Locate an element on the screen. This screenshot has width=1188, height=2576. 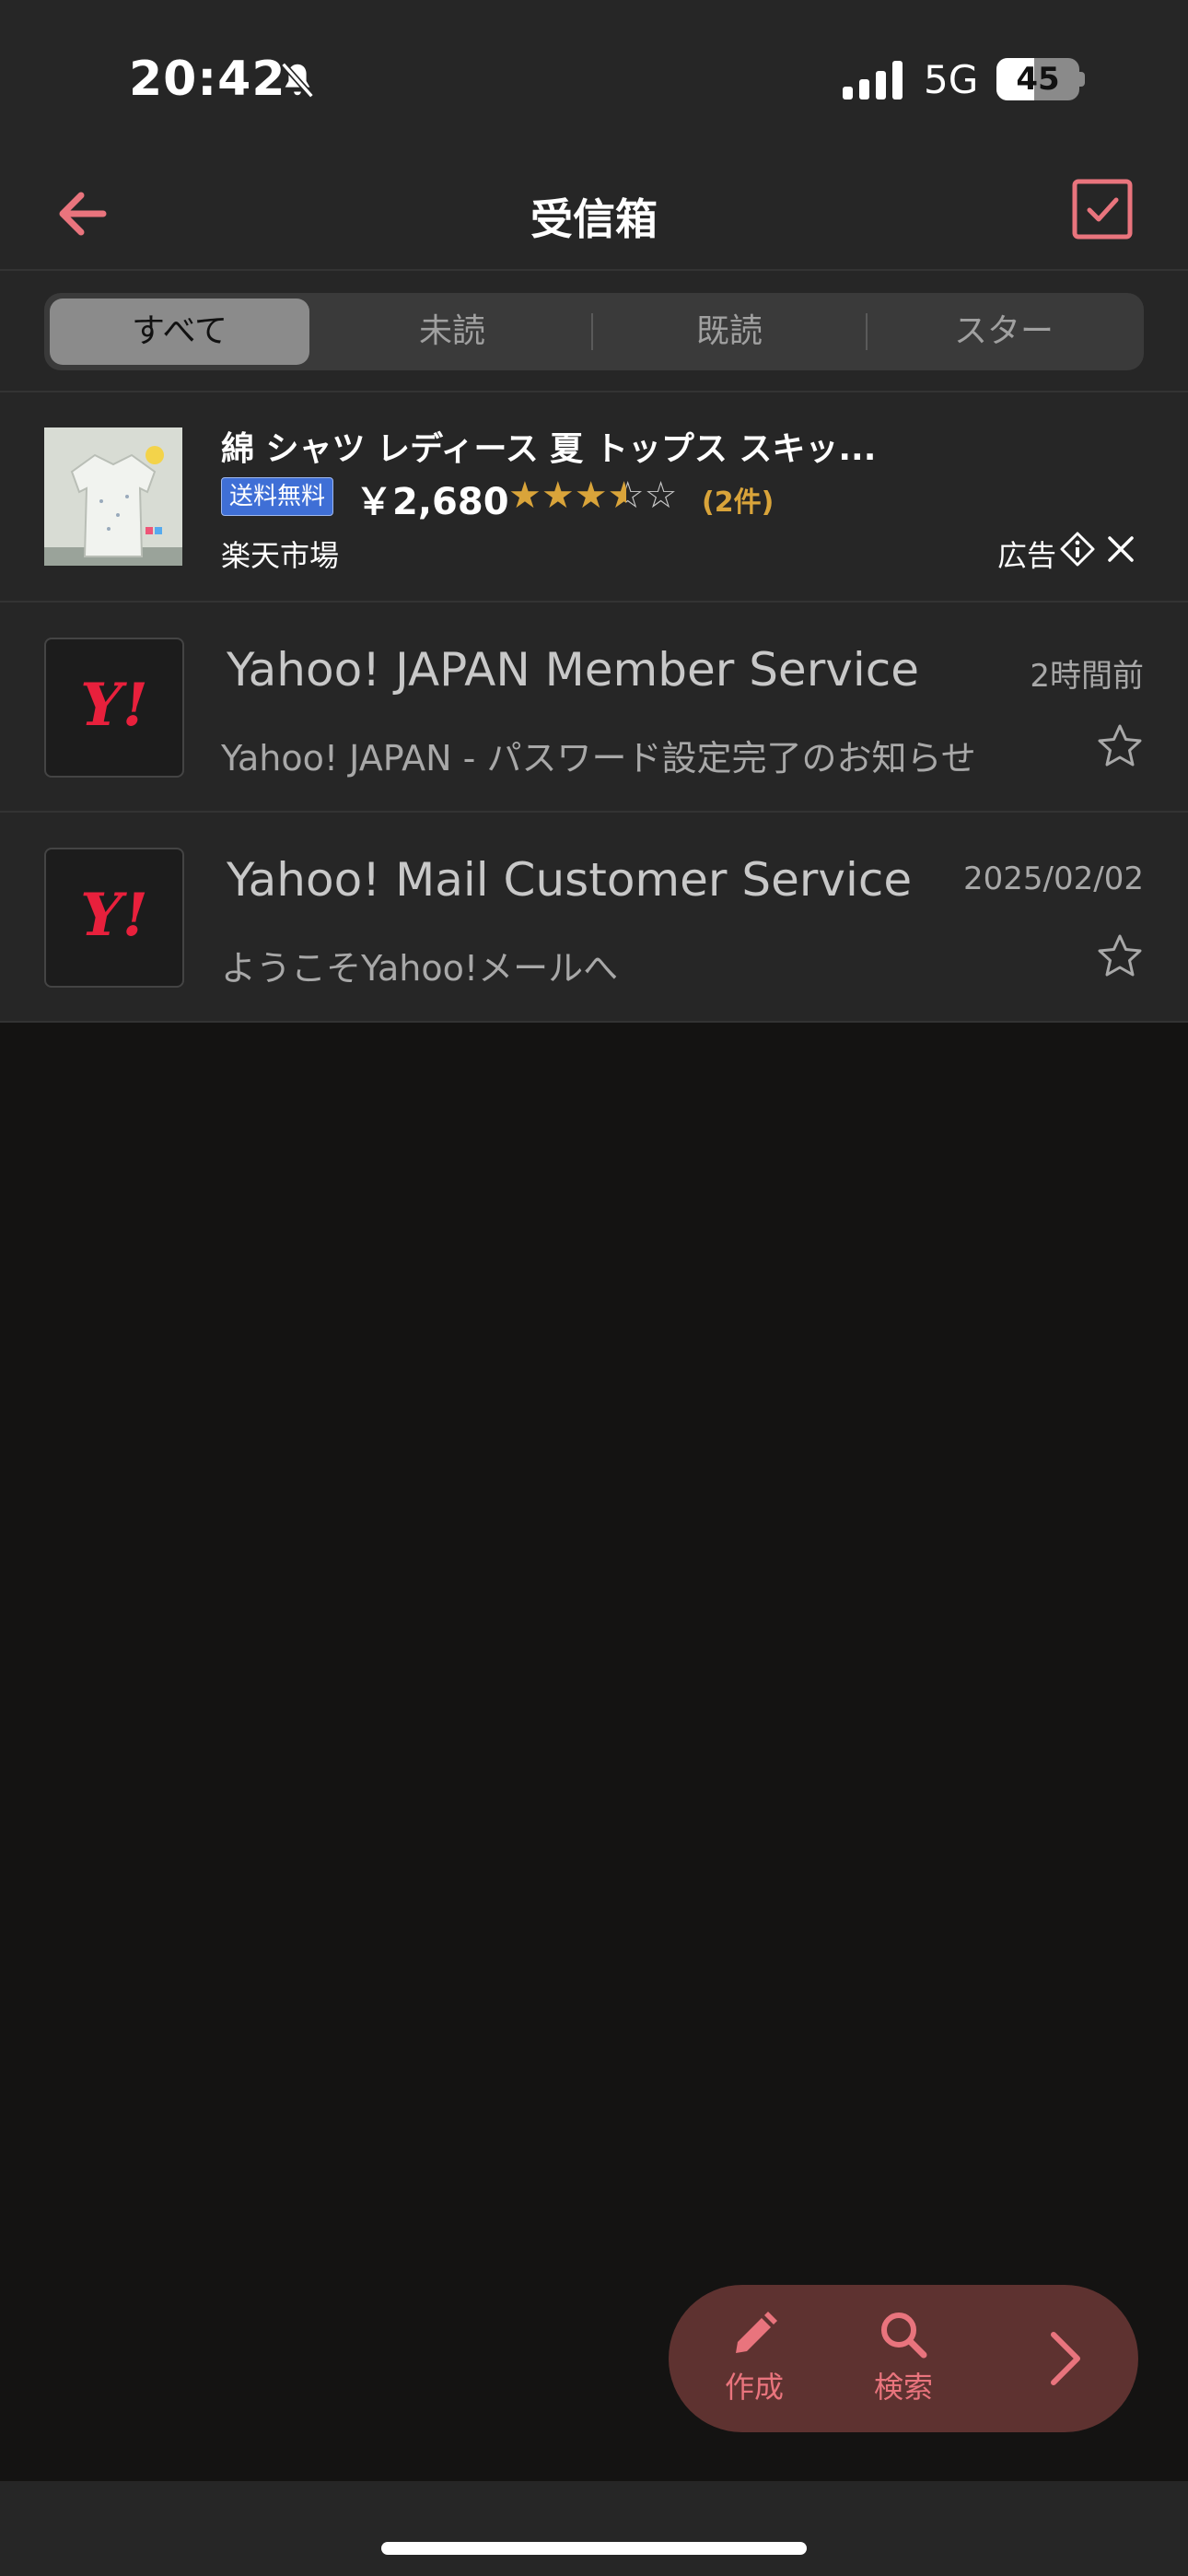
info-icon is located at coordinates (1077, 549).